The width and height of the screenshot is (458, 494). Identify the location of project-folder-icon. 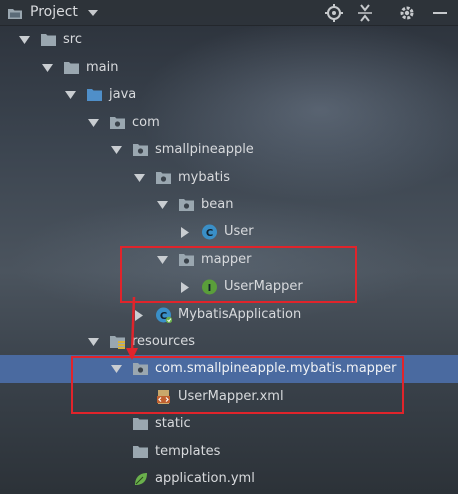
(15, 12).